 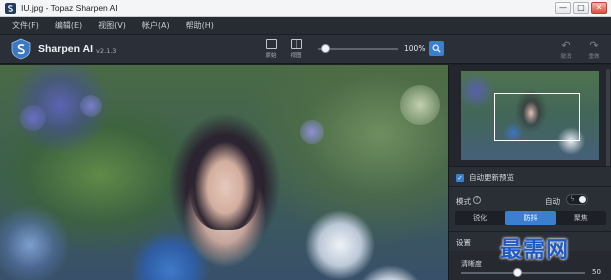 I want to click on clarity-slider-knob, so click(x=517, y=272).